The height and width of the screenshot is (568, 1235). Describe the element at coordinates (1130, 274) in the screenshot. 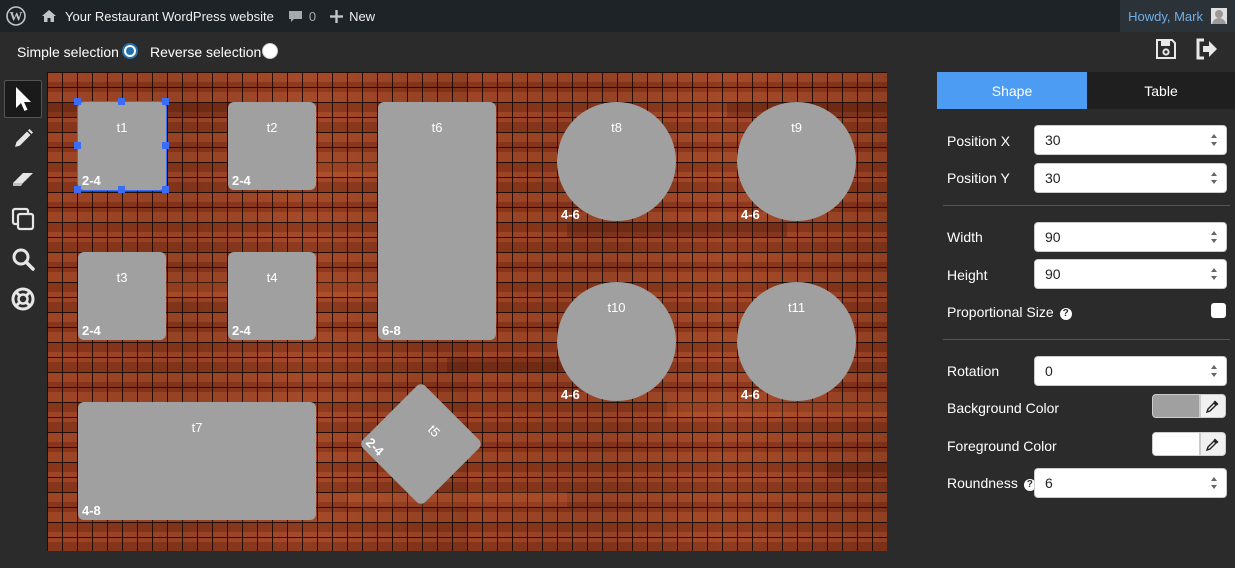

I see `height-input: 90` at that location.